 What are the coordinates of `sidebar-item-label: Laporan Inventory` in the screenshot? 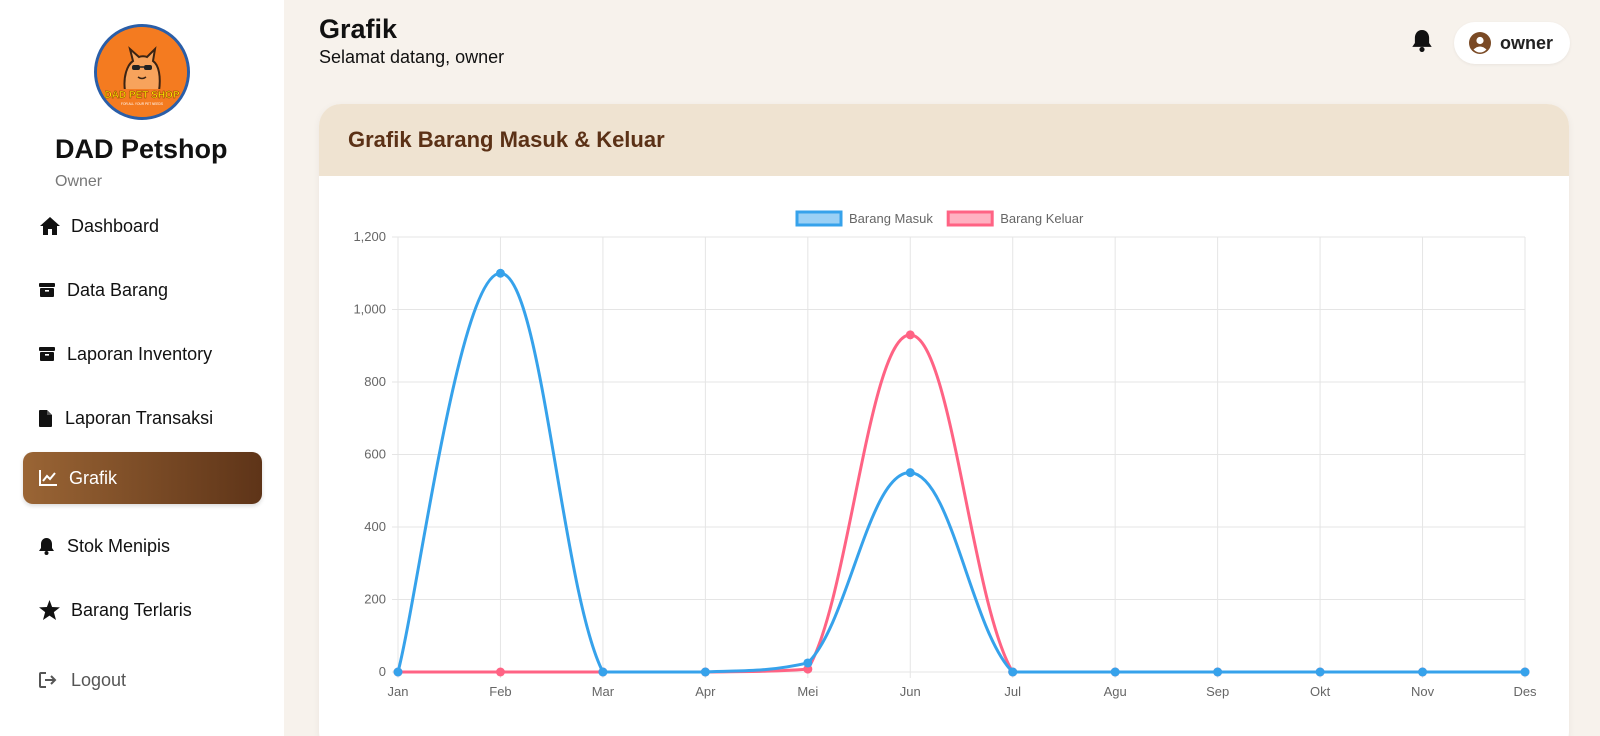 It's located at (140, 353).